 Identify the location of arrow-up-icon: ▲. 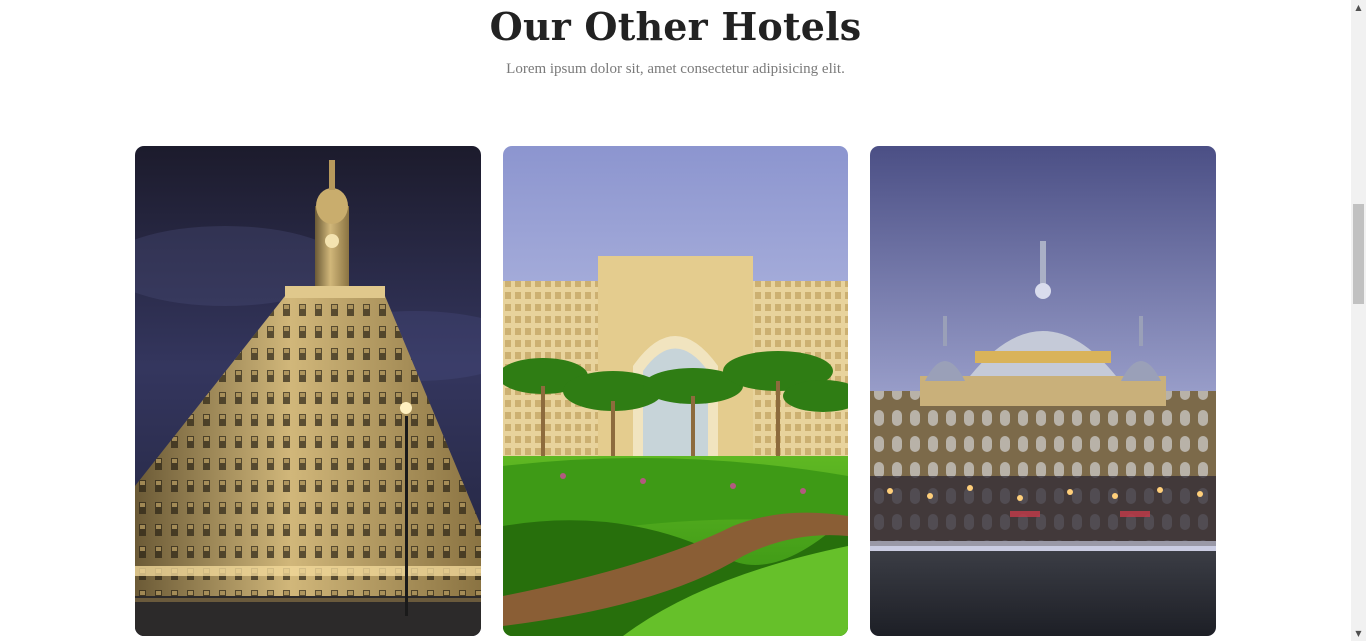
(1358, 7).